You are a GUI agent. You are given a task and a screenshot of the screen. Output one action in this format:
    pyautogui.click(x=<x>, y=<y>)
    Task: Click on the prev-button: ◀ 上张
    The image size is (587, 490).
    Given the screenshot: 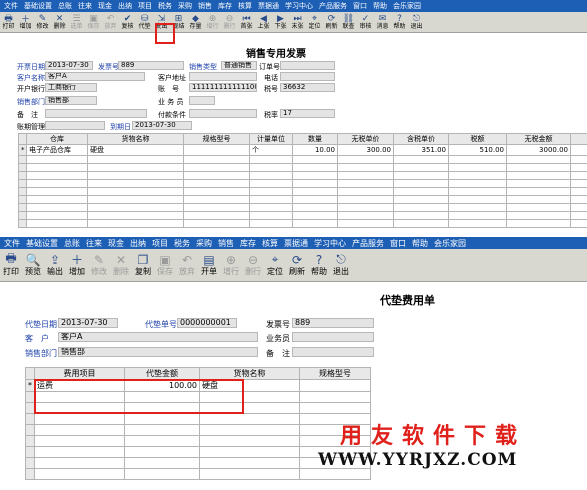 What is the action you would take?
    pyautogui.click(x=263, y=21)
    